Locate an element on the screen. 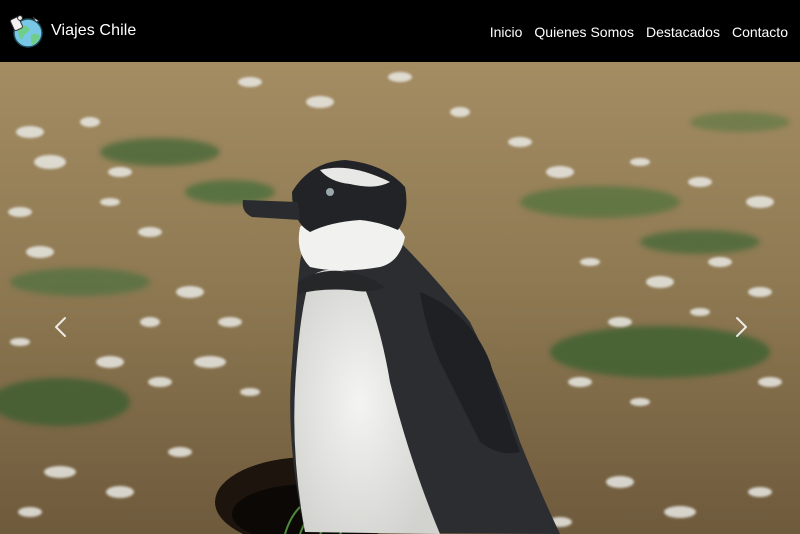  brand-link: Viajes Chile is located at coordinates (72, 31).